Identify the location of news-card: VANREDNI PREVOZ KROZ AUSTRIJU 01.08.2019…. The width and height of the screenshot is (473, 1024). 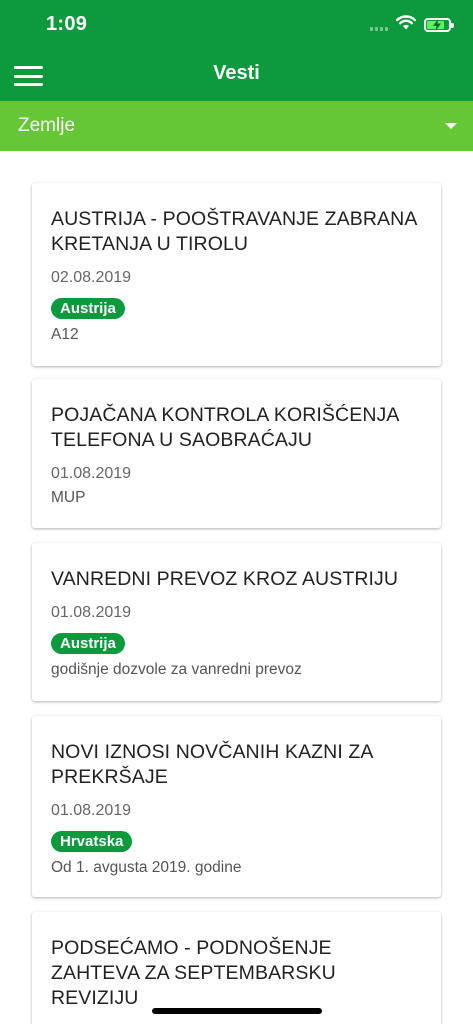
(236, 622).